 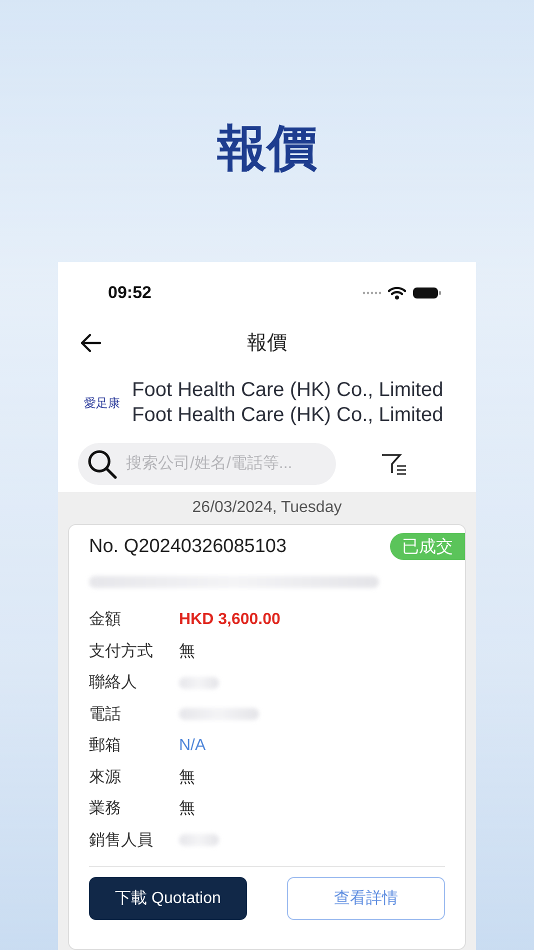 What do you see at coordinates (188, 547) in the screenshot?
I see `quote-number: No. Q20240326085103` at bounding box center [188, 547].